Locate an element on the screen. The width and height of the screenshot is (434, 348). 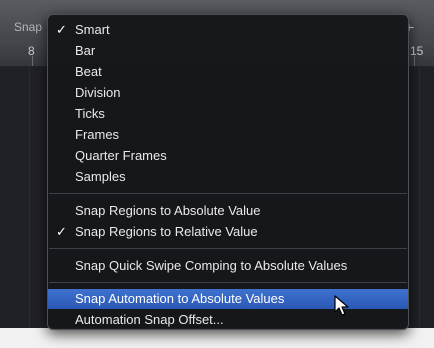
menu-item-label: Snap Automation to Absolute Values is located at coordinates (180, 298).